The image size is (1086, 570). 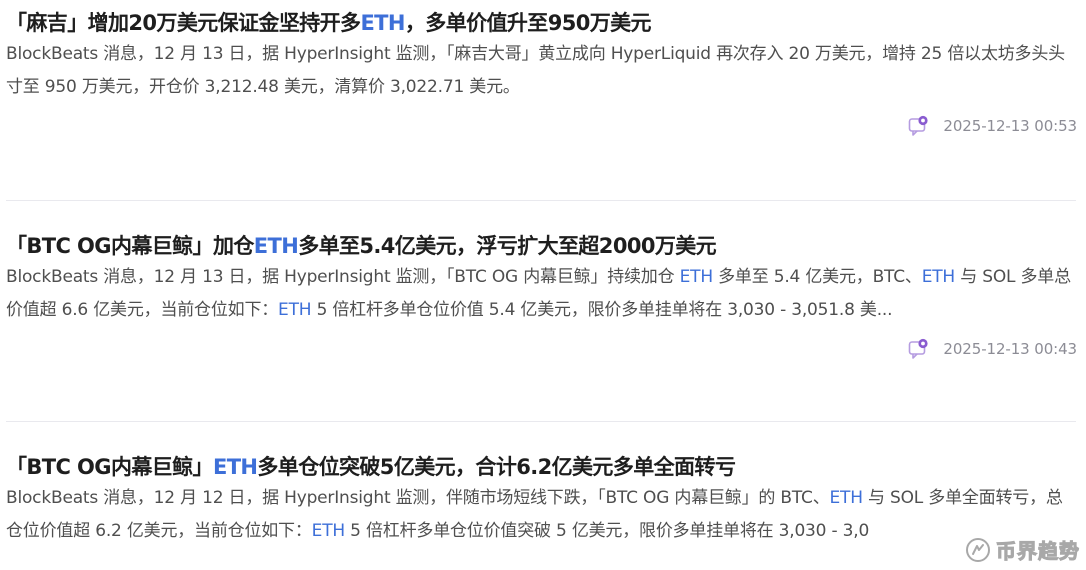 What do you see at coordinates (542, 349) in the screenshot?
I see `news-meta: 2025-12-13 00:43` at bounding box center [542, 349].